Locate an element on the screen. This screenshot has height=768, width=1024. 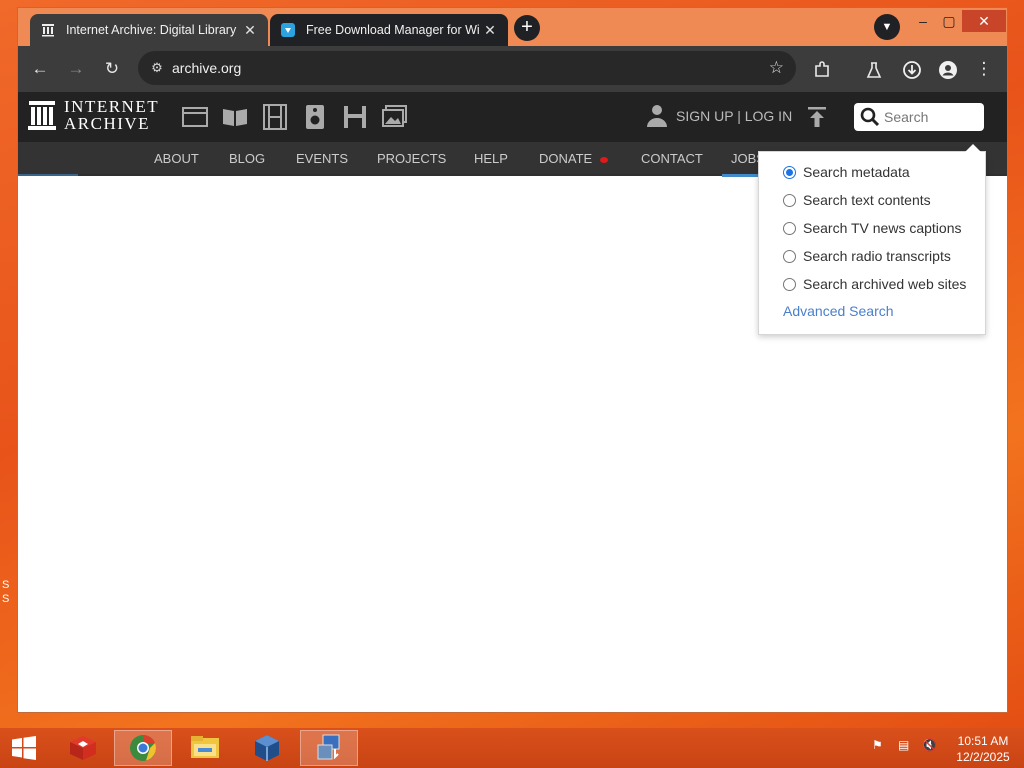
forward-arrow-icon: → is located at coordinates (76, 69).